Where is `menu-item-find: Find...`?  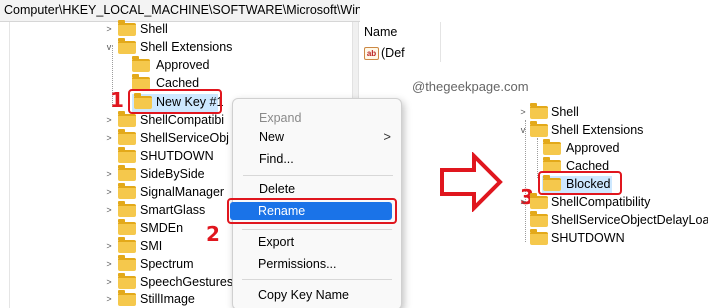
menu-item-find: Find... is located at coordinates (276, 159).